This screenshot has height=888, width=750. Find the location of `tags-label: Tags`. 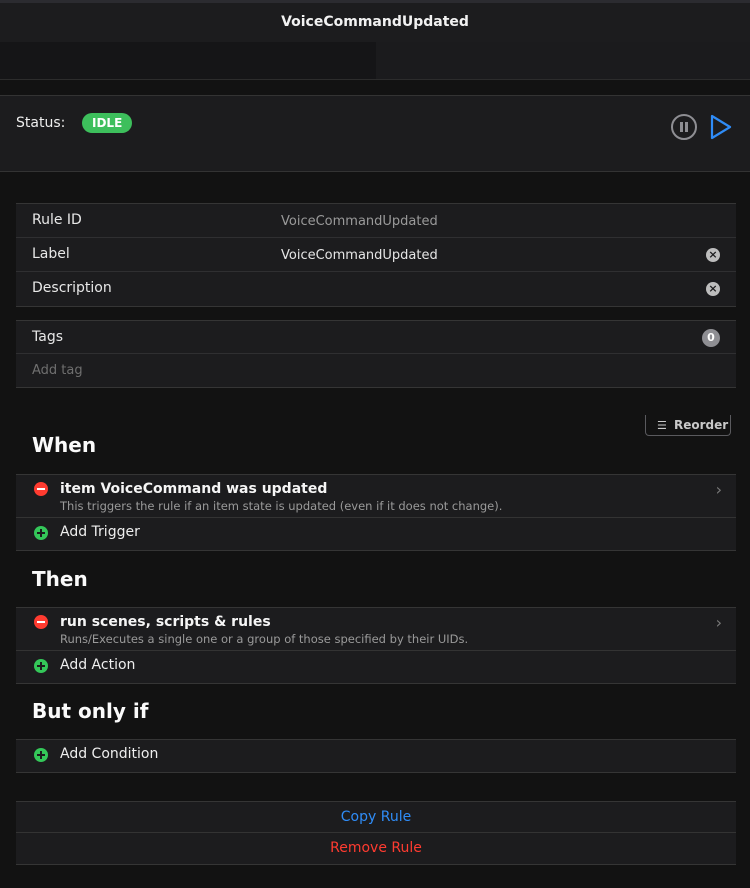

tags-label: Tags is located at coordinates (47, 337).